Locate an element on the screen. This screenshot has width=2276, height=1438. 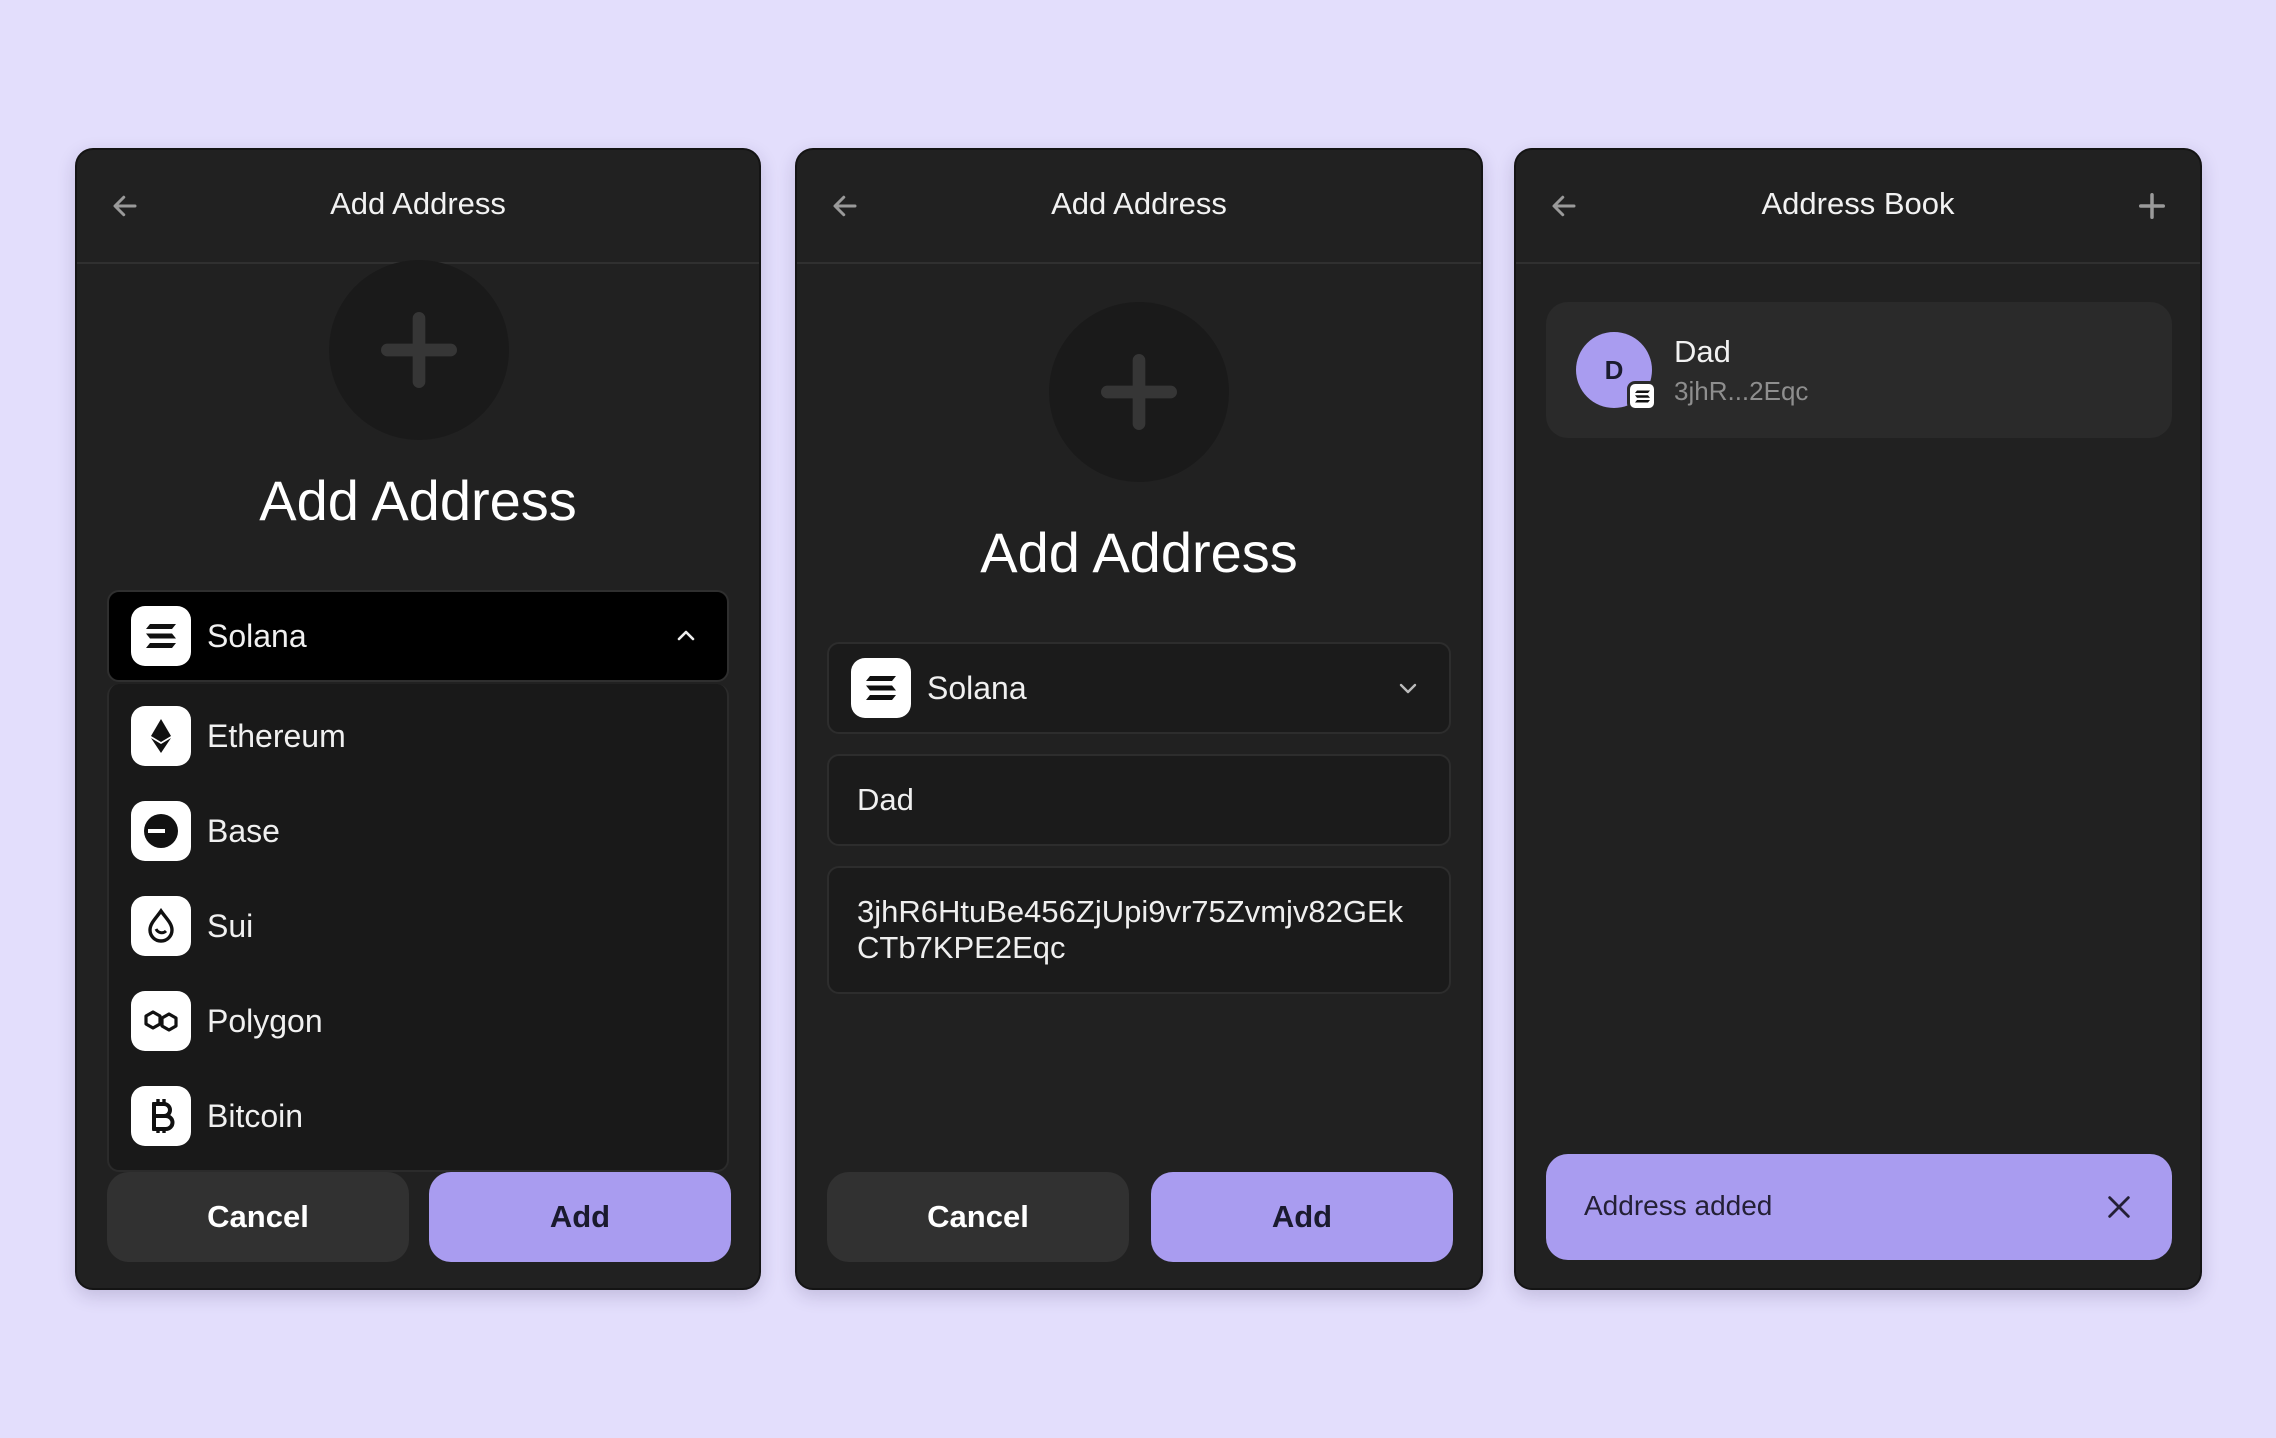
dropdown-item-polygon: Polygon is located at coordinates (418, 1021).